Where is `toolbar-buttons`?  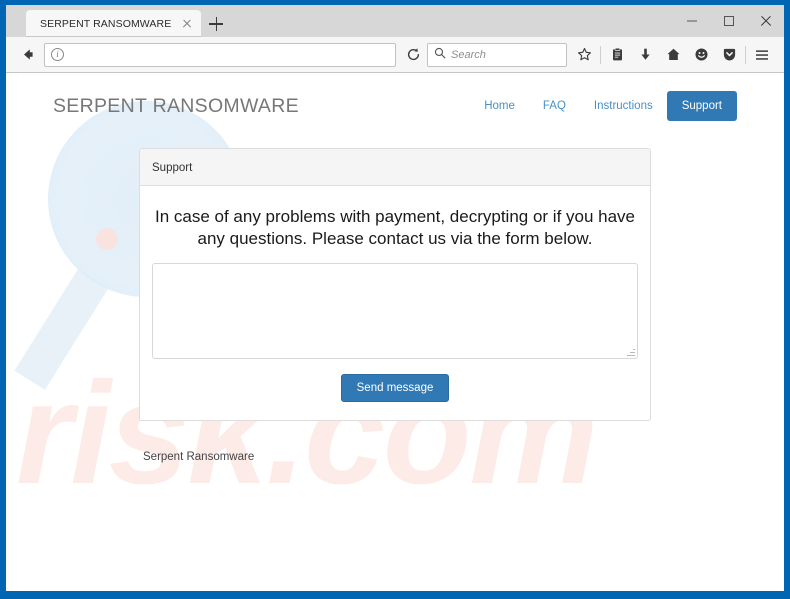 toolbar-buttons is located at coordinates (673, 55).